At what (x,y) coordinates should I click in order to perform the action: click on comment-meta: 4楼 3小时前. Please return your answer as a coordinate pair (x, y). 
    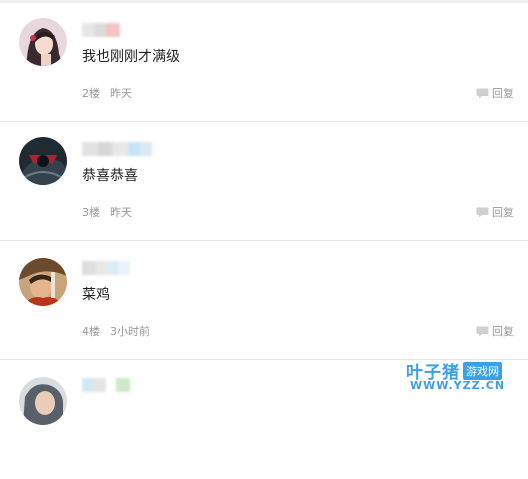
    Looking at the image, I should click on (116, 331).